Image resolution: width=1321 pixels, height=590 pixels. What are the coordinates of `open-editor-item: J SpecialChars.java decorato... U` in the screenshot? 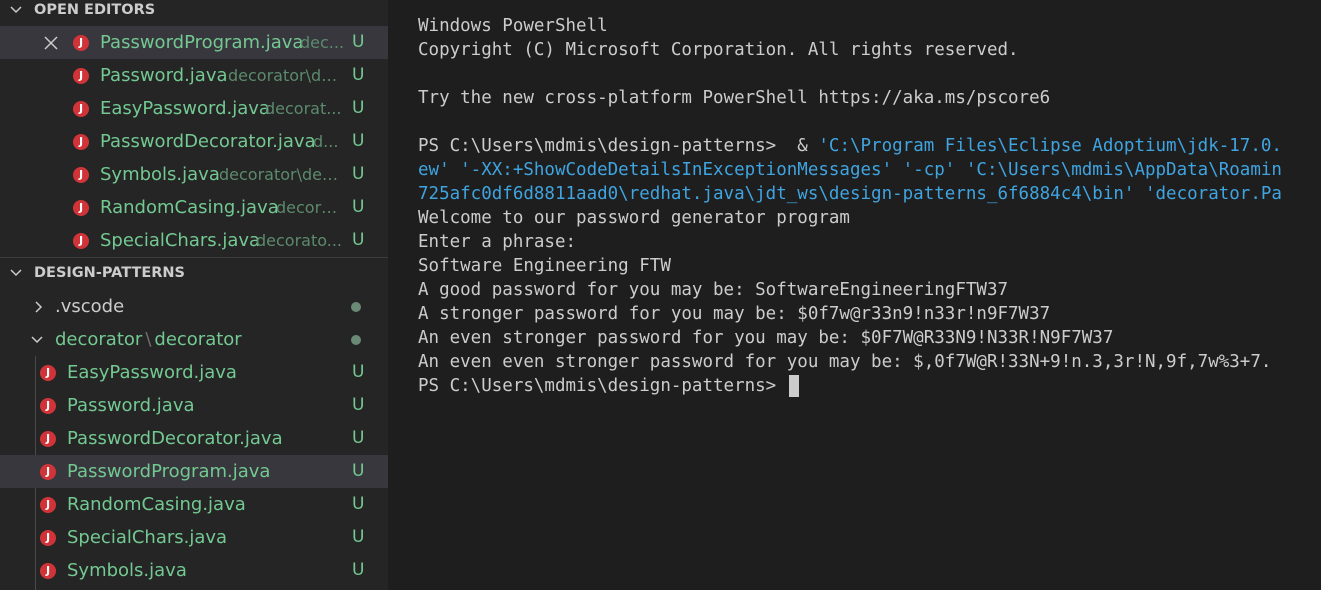 It's located at (194, 240).